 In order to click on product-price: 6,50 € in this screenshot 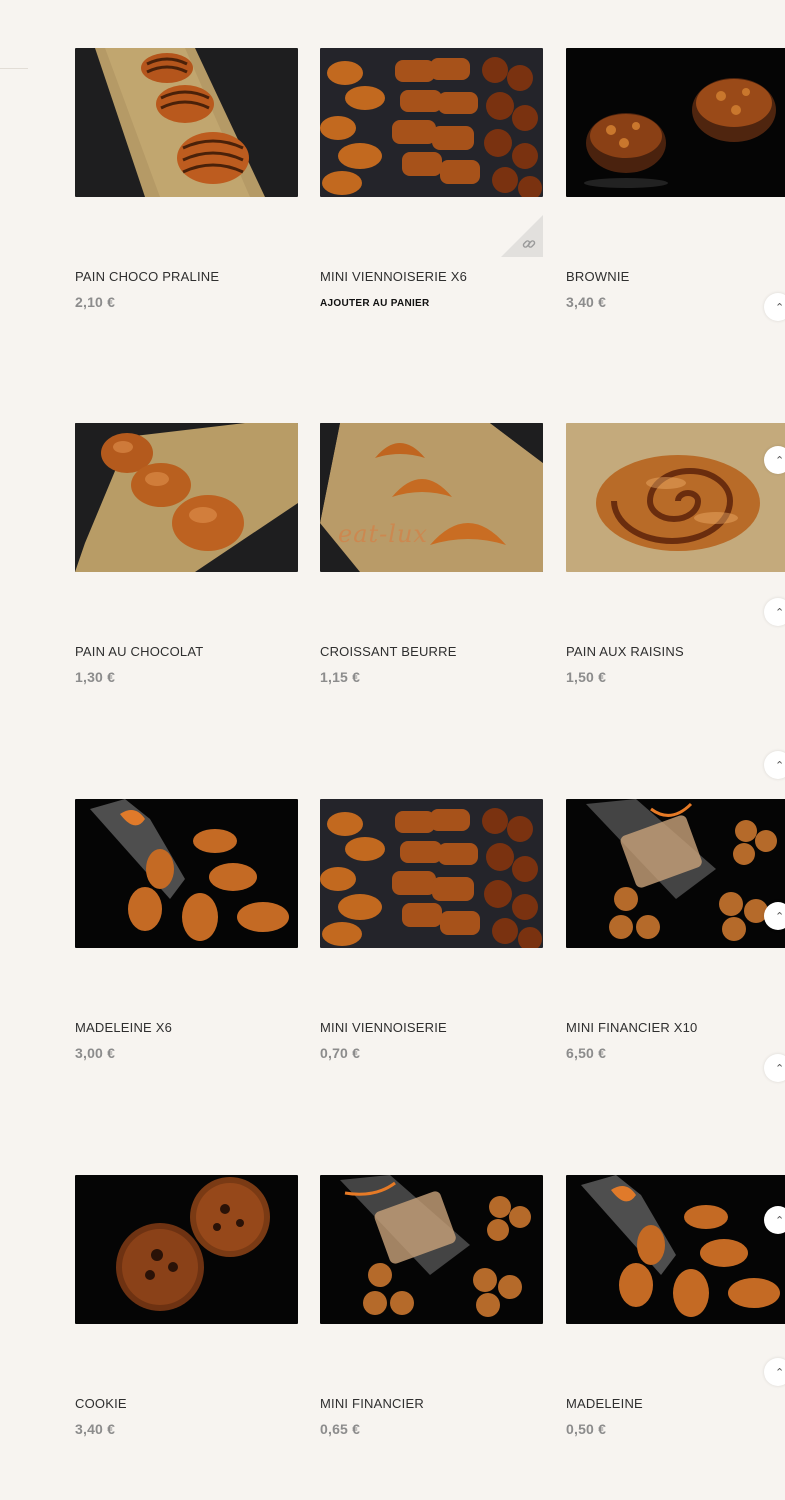, I will do `click(586, 1053)`.